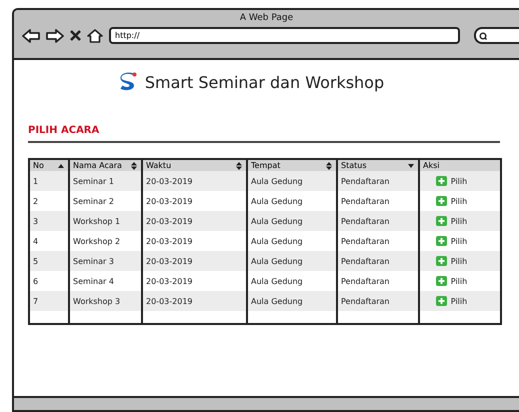 The width and height of the screenshot is (519, 412). Describe the element at coordinates (106, 261) in the screenshot. I see `table-cell: Seminar 3` at that location.